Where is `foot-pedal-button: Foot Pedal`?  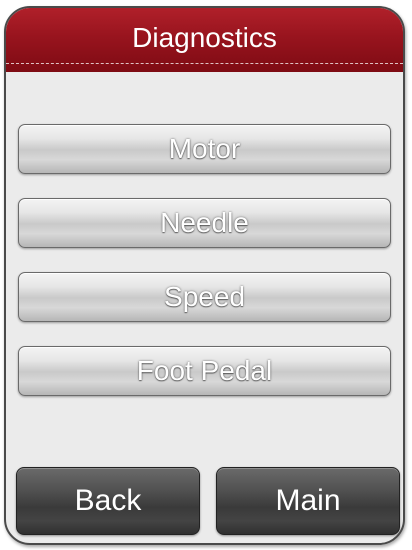
foot-pedal-button: Foot Pedal is located at coordinates (204, 371).